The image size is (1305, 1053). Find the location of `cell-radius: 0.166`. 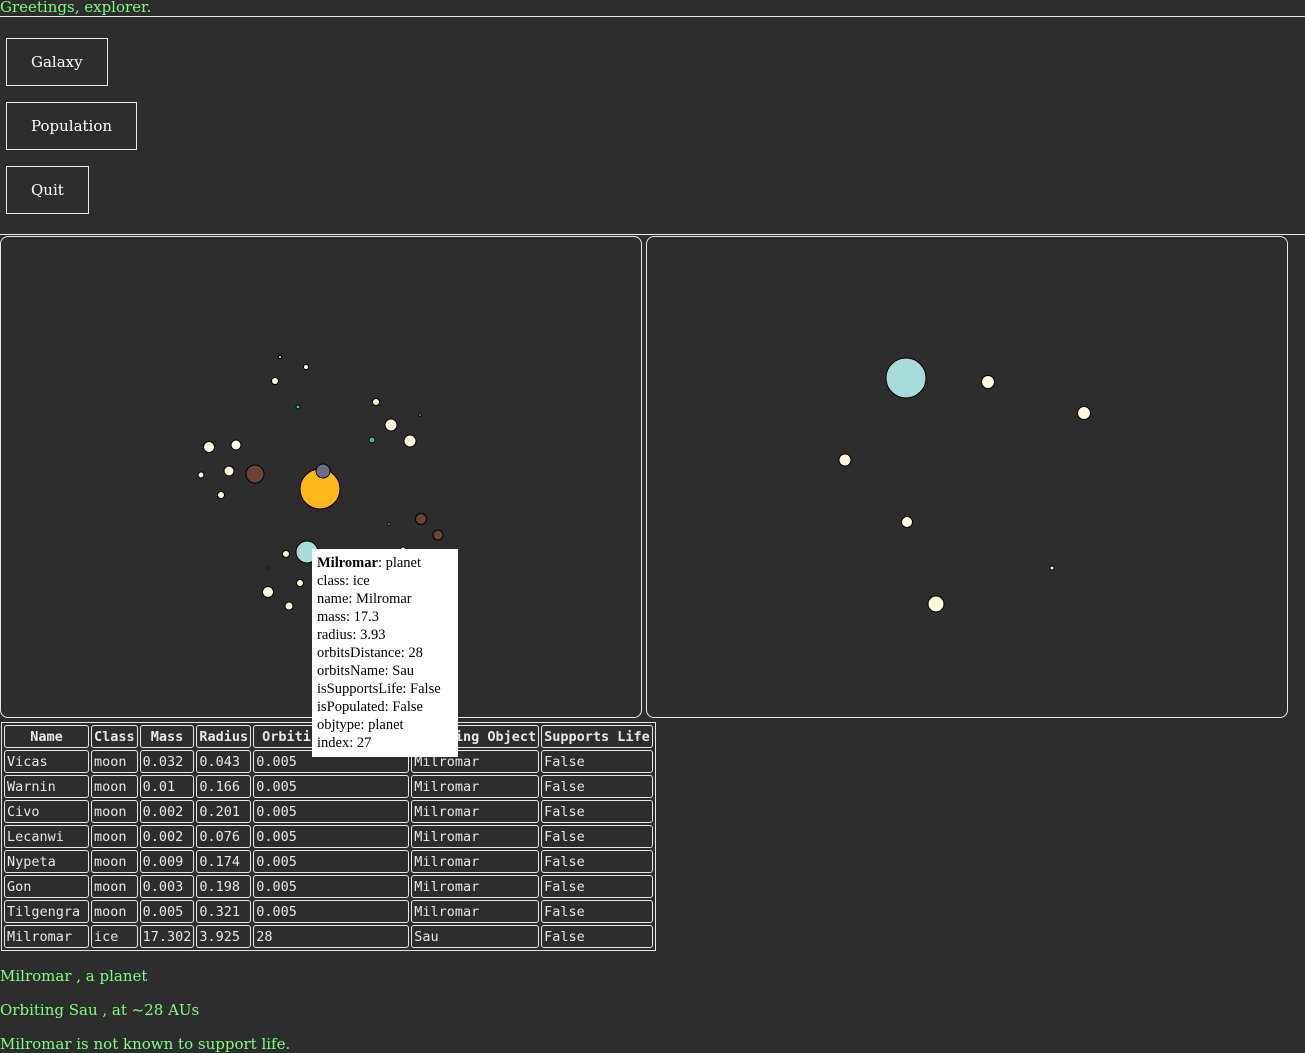

cell-radius: 0.166 is located at coordinates (224, 786).